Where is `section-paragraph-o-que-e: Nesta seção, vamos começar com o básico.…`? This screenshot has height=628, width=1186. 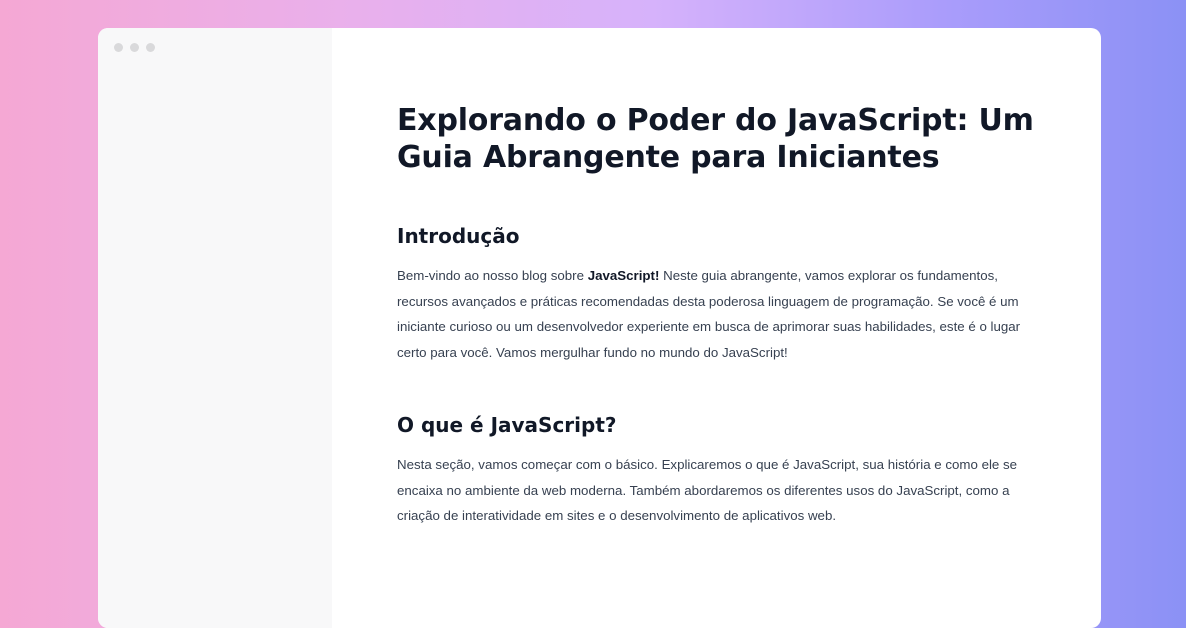 section-paragraph-o-que-e: Nesta seção, vamos começar com o básico.… is located at coordinates (707, 490).